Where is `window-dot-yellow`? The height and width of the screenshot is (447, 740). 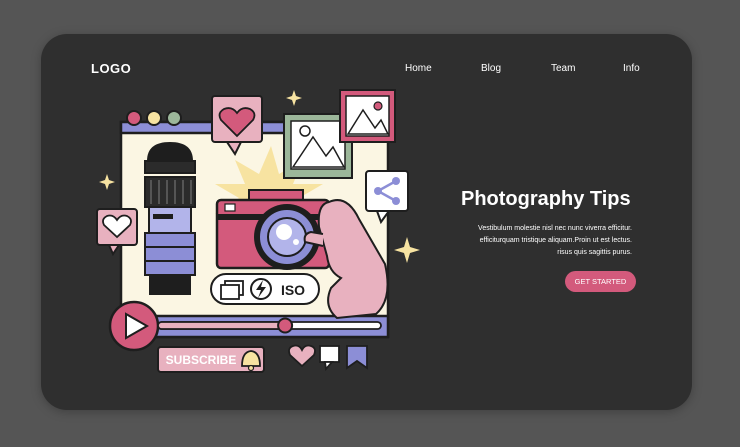
window-dot-yellow is located at coordinates (154, 118).